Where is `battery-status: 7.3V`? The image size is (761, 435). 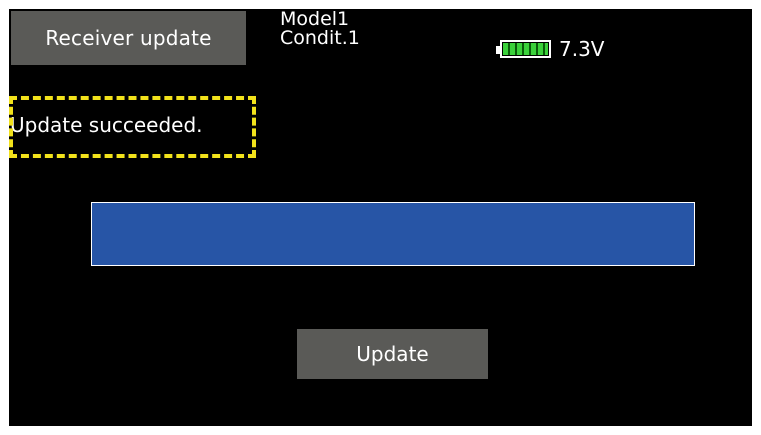
battery-status: 7.3V is located at coordinates (550, 49).